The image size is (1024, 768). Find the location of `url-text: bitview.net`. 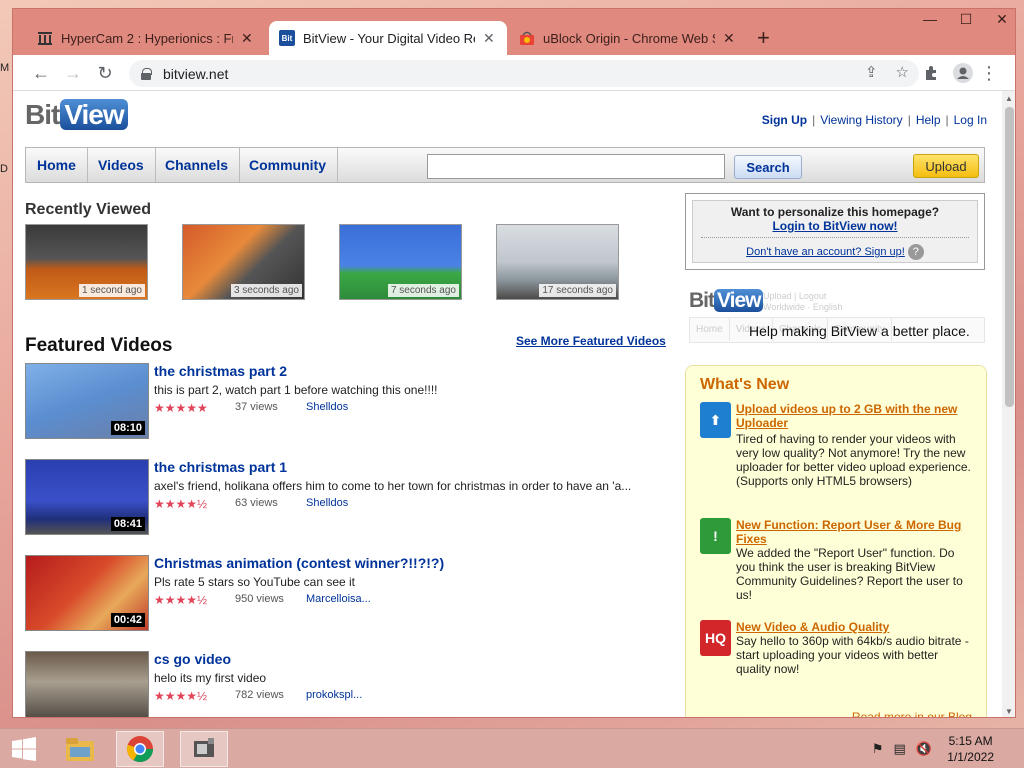

url-text: bitview.net is located at coordinates (196, 73).